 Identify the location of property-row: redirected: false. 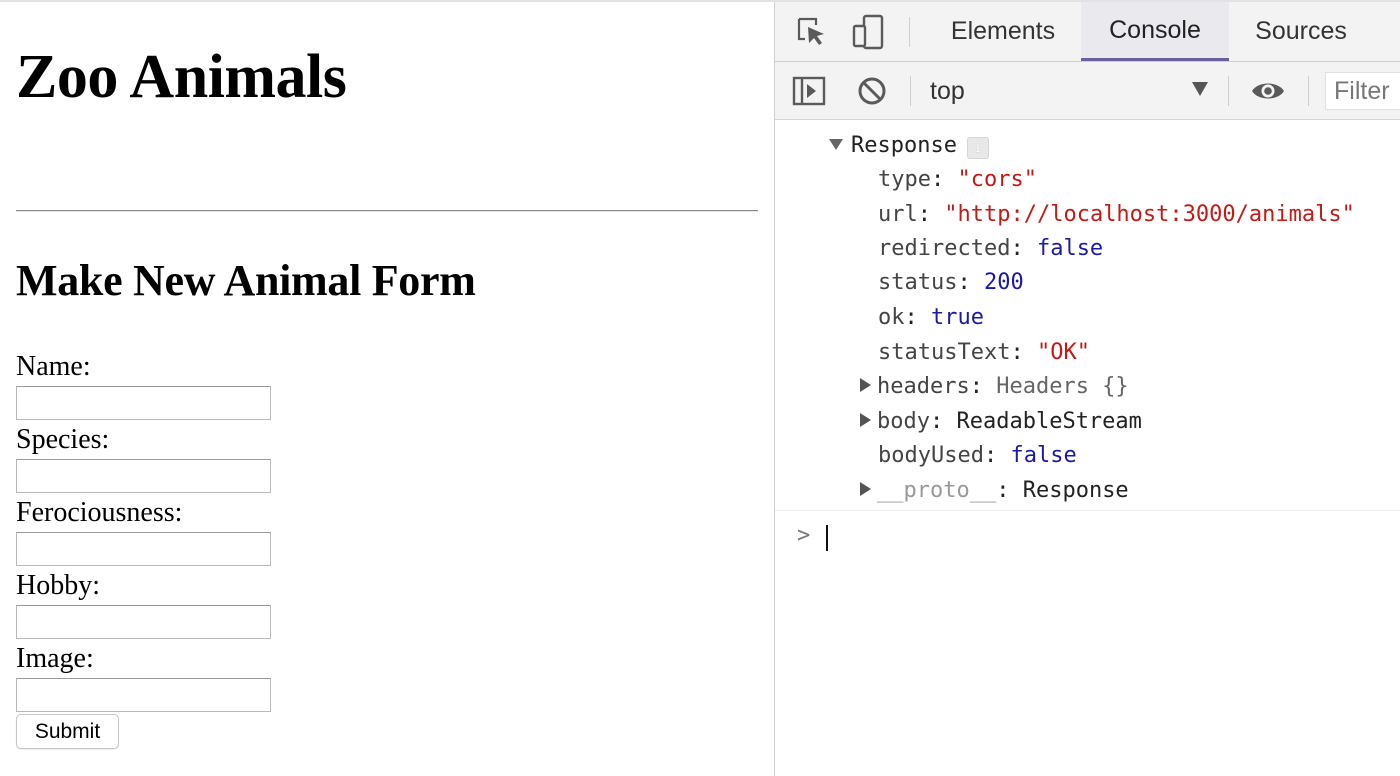
(991, 248).